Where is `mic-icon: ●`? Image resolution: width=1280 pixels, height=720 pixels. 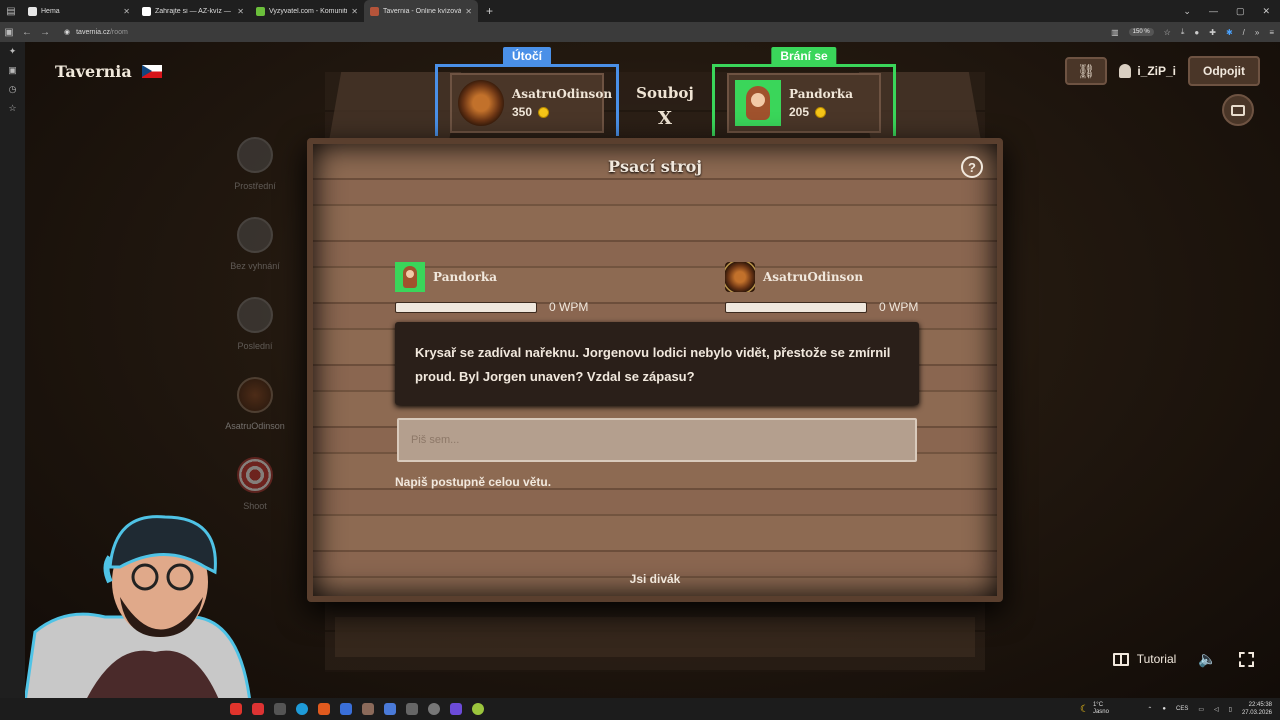
mic-icon: ● is located at coordinates (1164, 709).